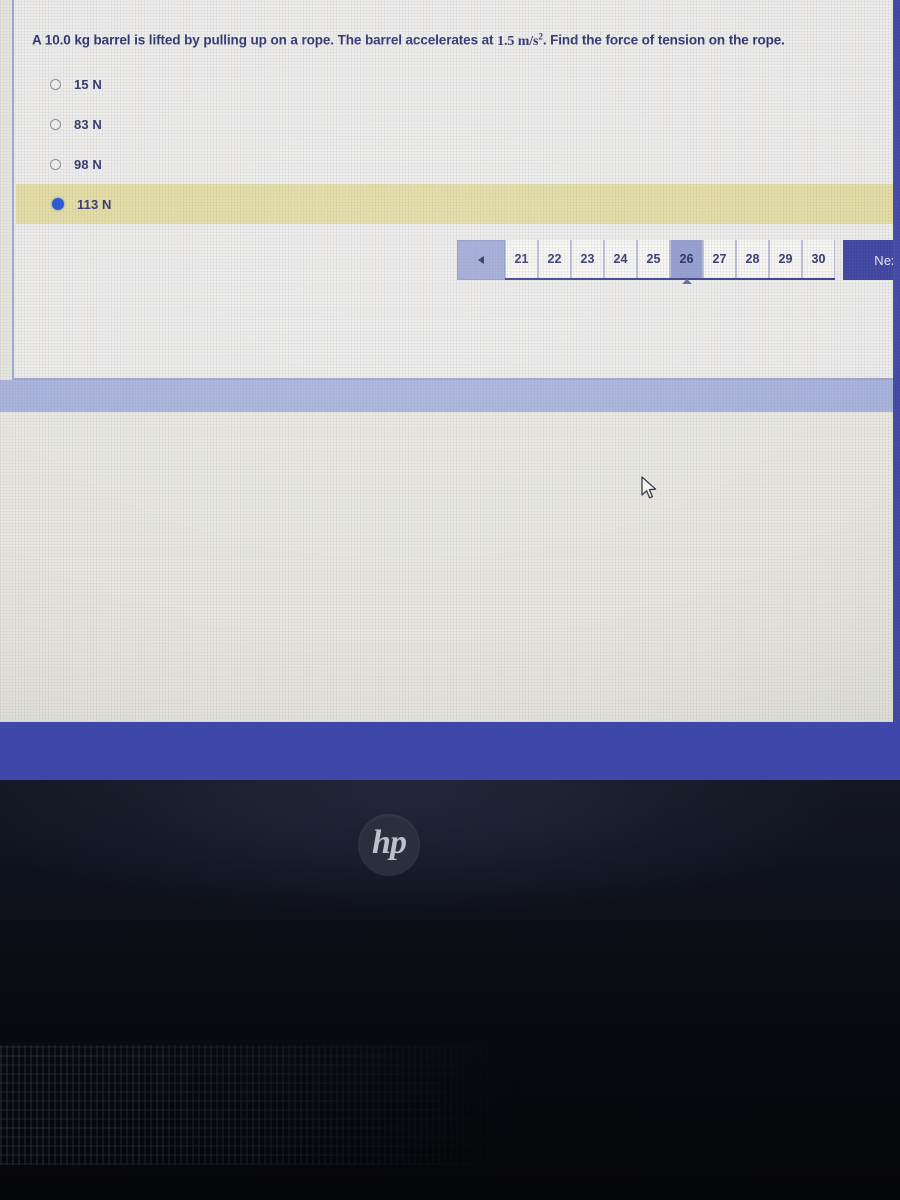  I want to click on page-number-list: 21 22 23 24 25 26 27 28 29 30, so click(670, 260).